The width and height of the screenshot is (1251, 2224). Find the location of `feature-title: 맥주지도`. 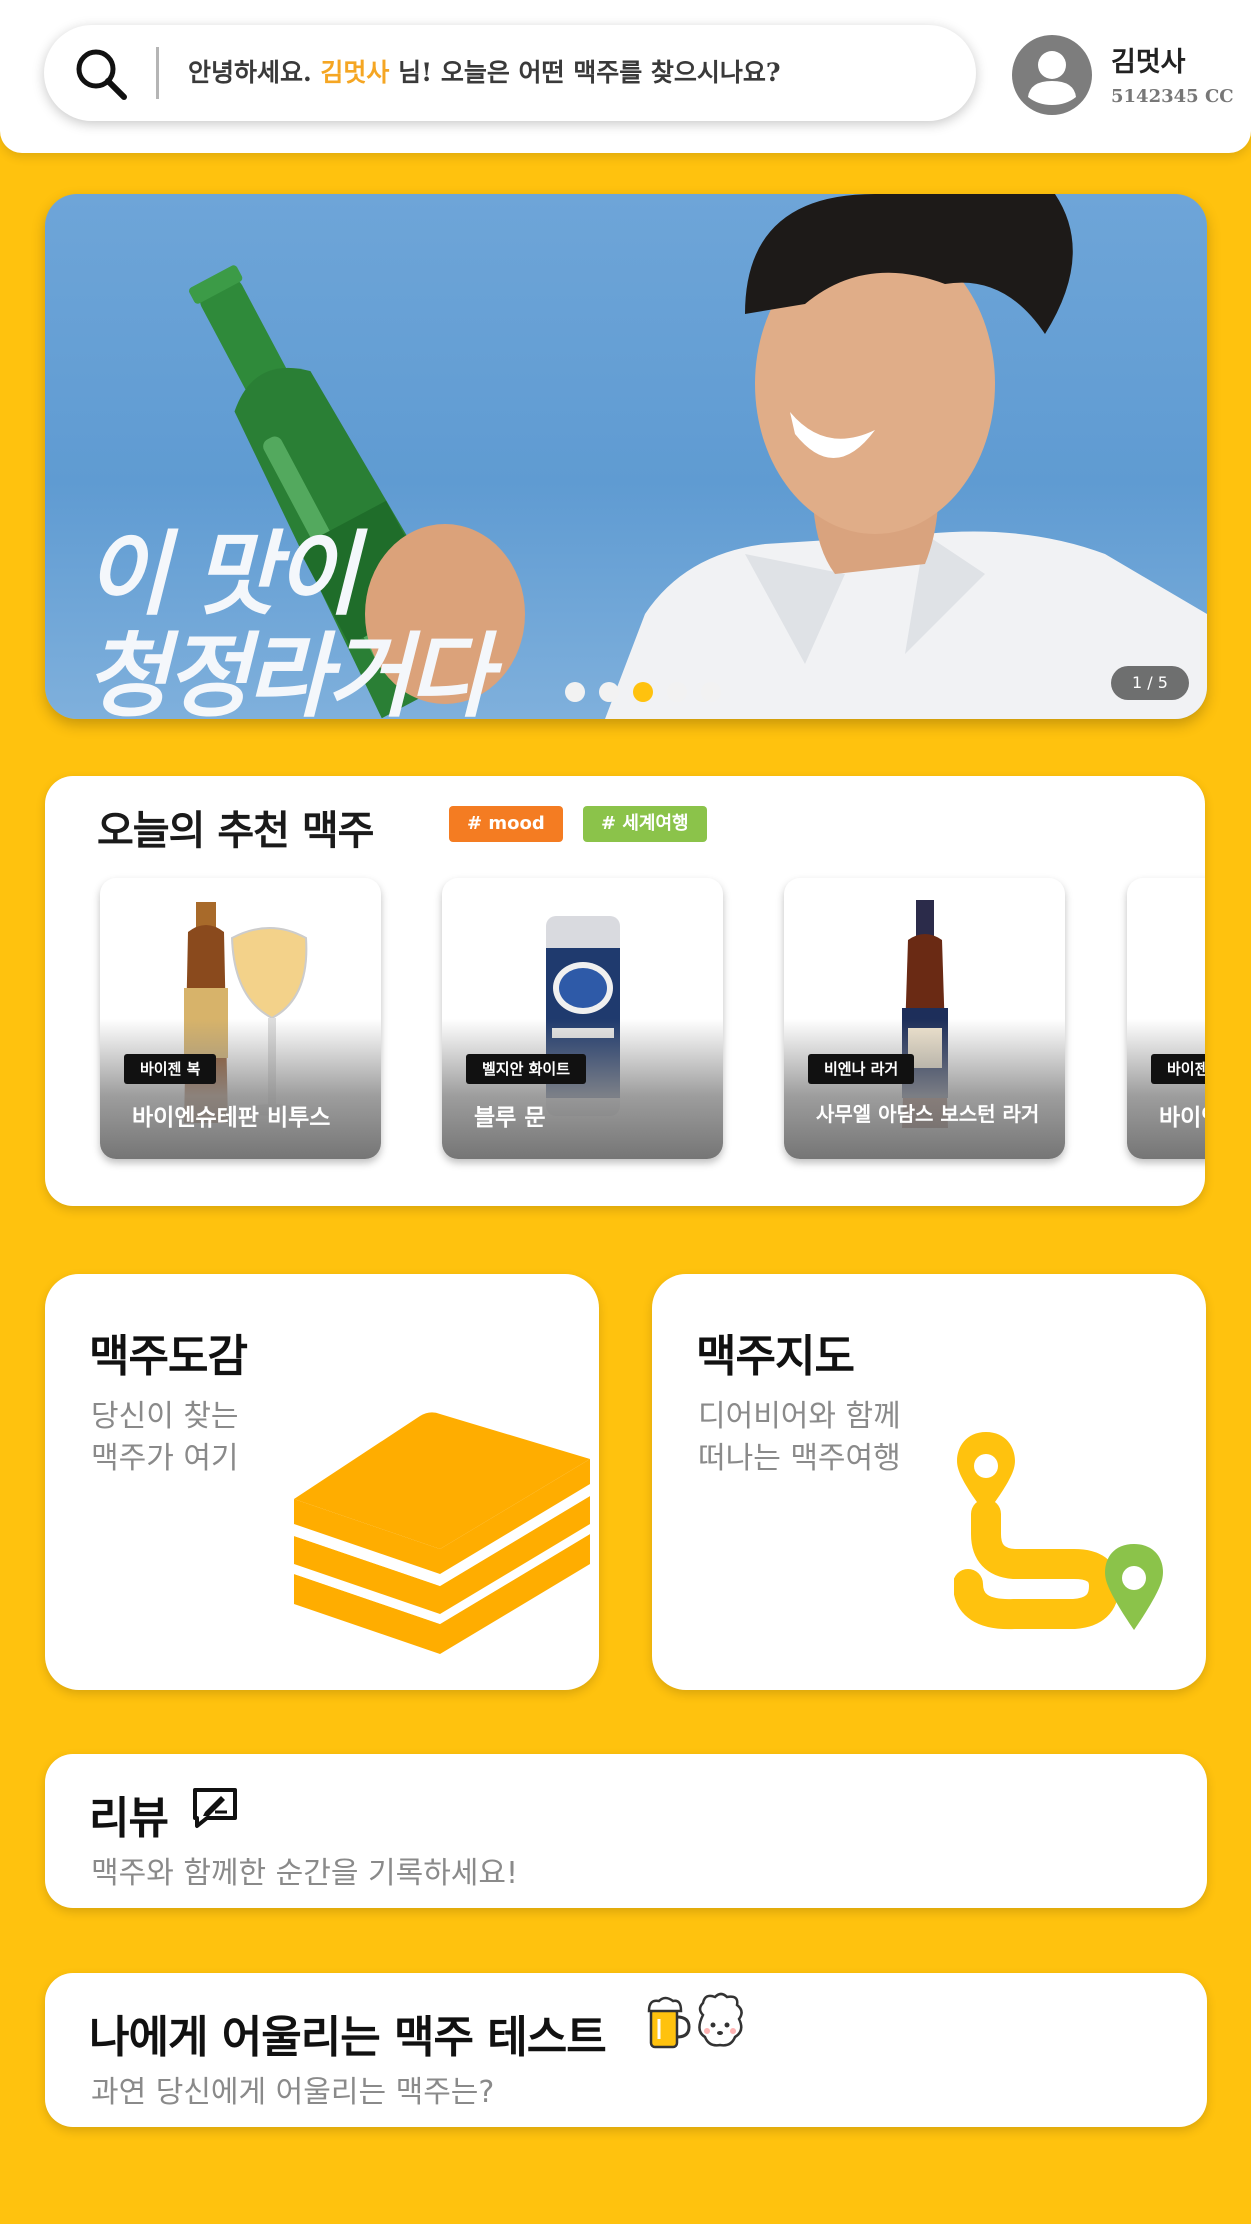

feature-title: 맥주지도 is located at coordinates (775, 1356).